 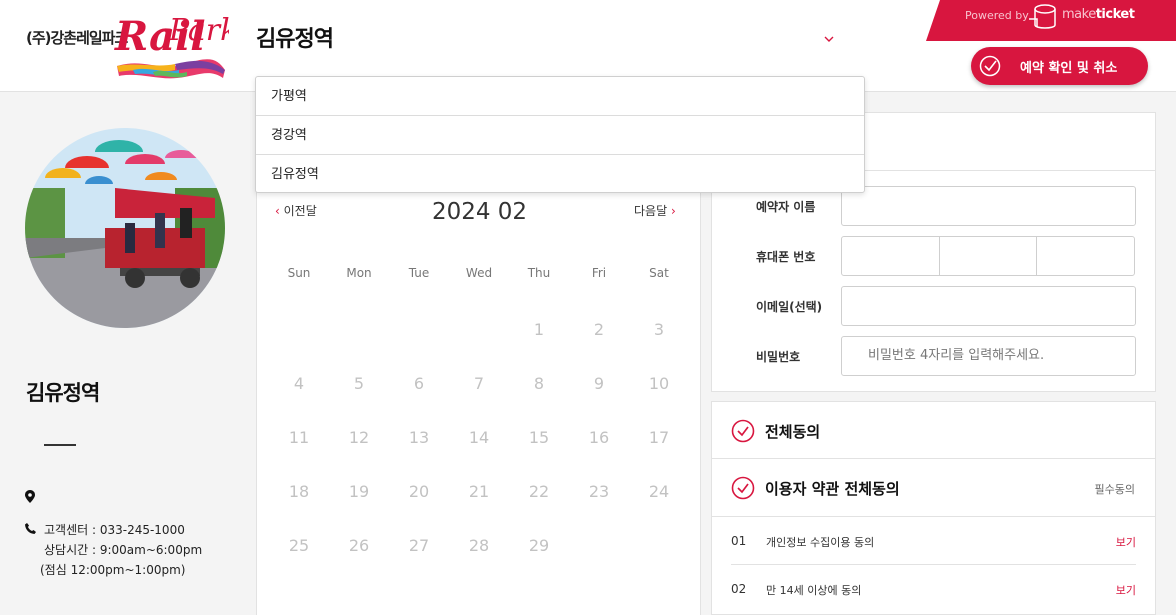 I want to click on divider, so click(x=60, y=445).